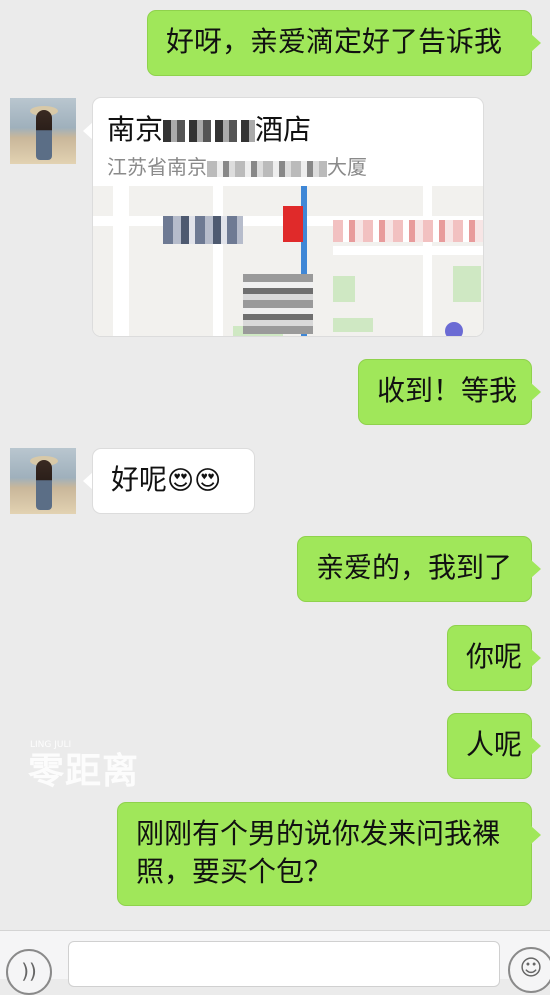 This screenshot has height=995, width=550. I want to click on message-input, so click(284, 964).